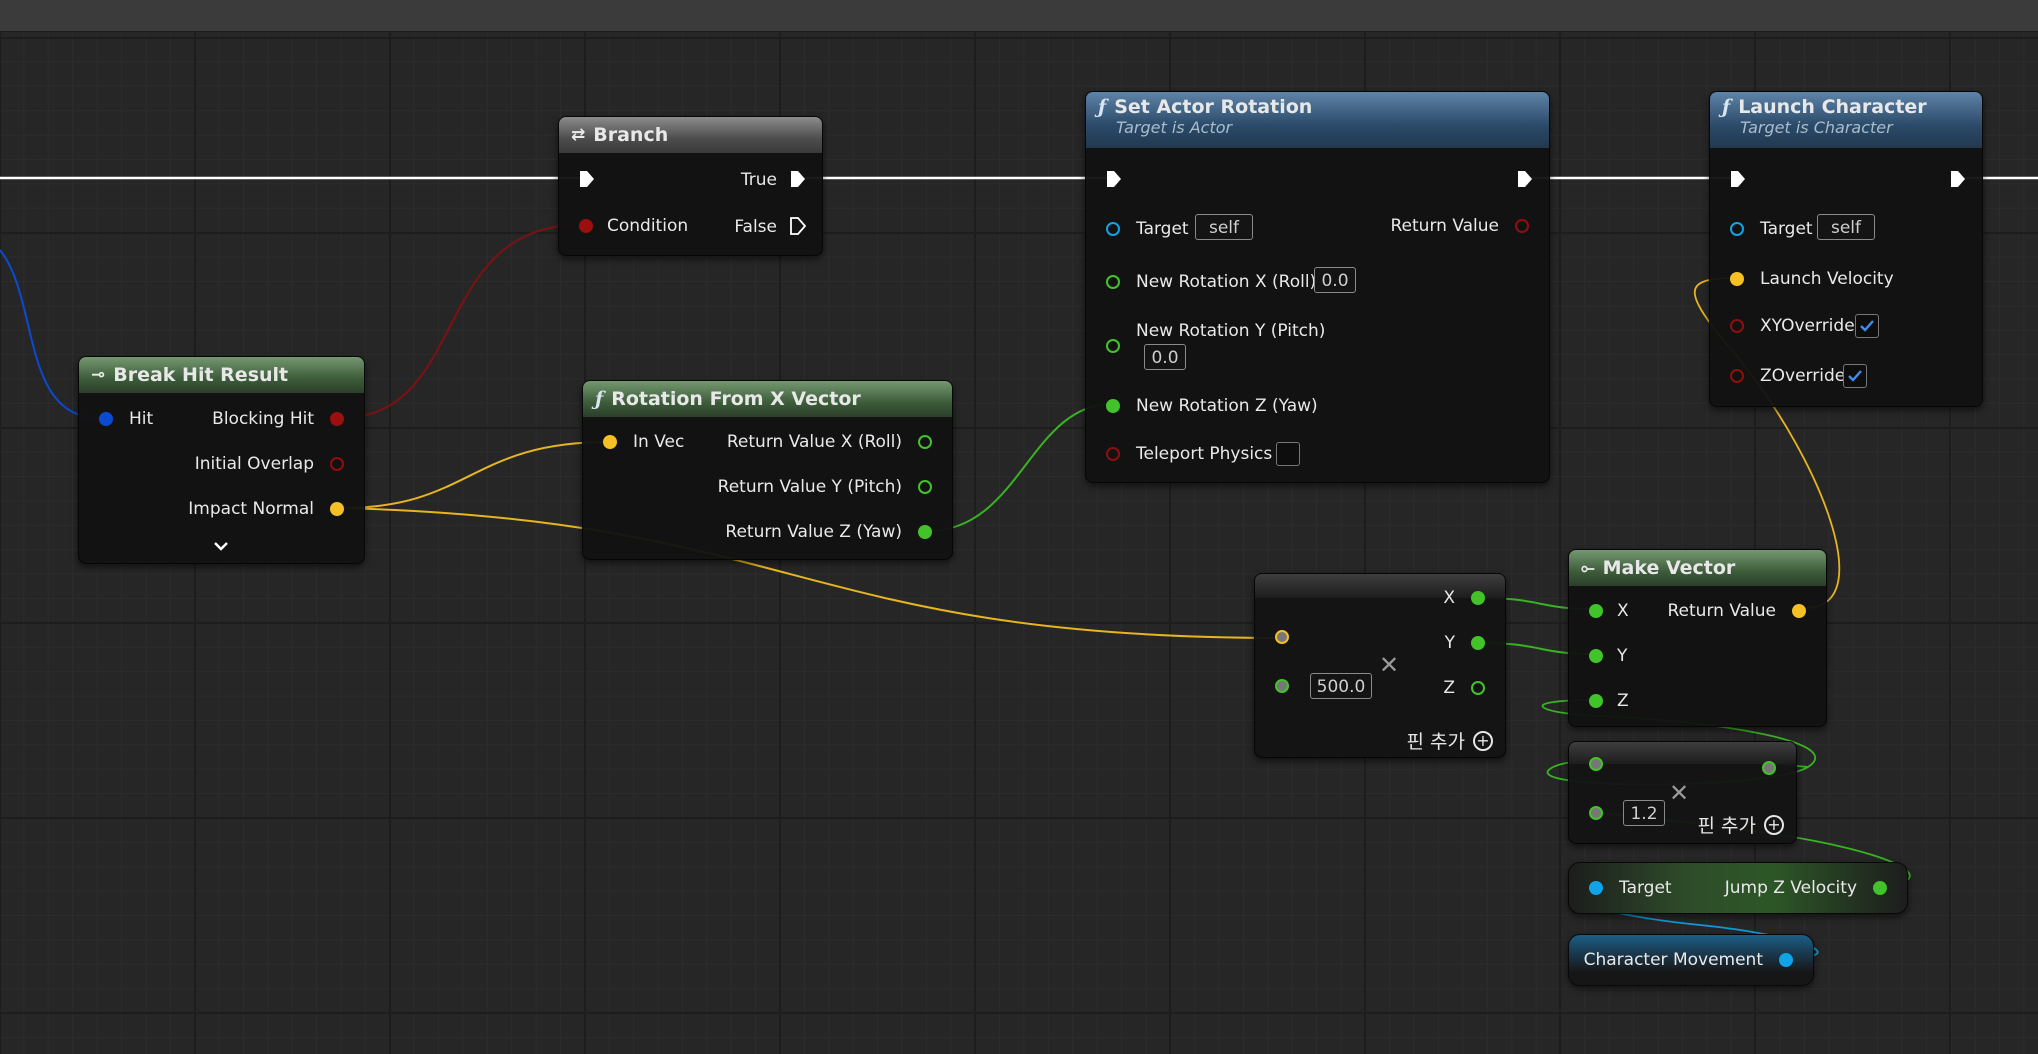 This screenshot has width=2038, height=1054. I want to click on return-roll-pin, so click(925, 442).